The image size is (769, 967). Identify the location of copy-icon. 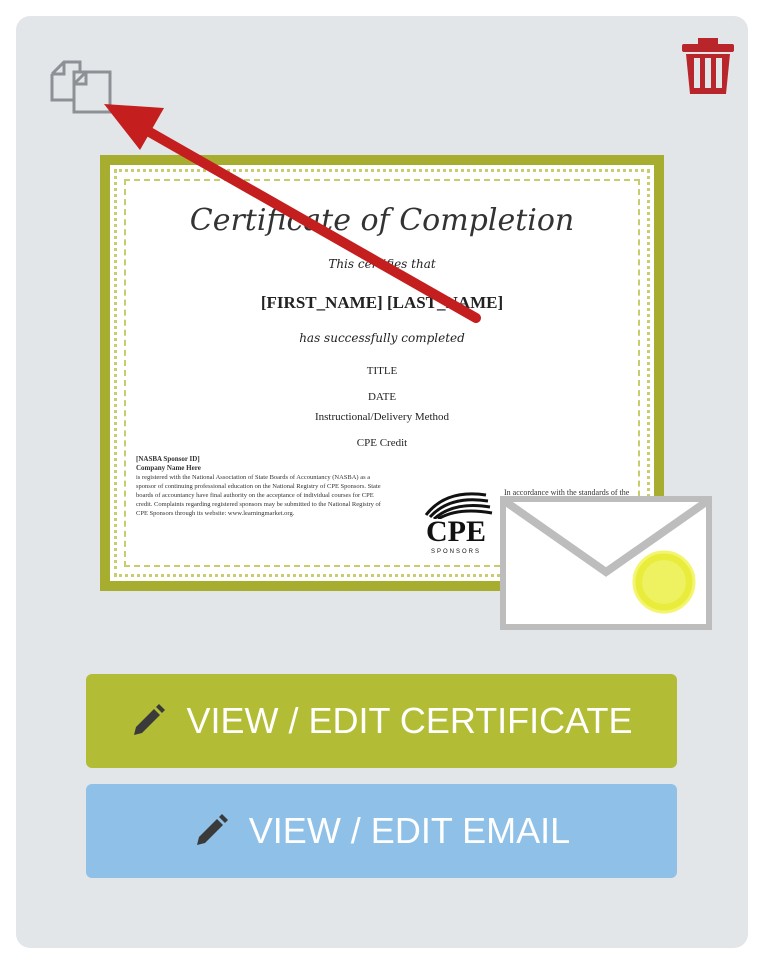
(81, 81).